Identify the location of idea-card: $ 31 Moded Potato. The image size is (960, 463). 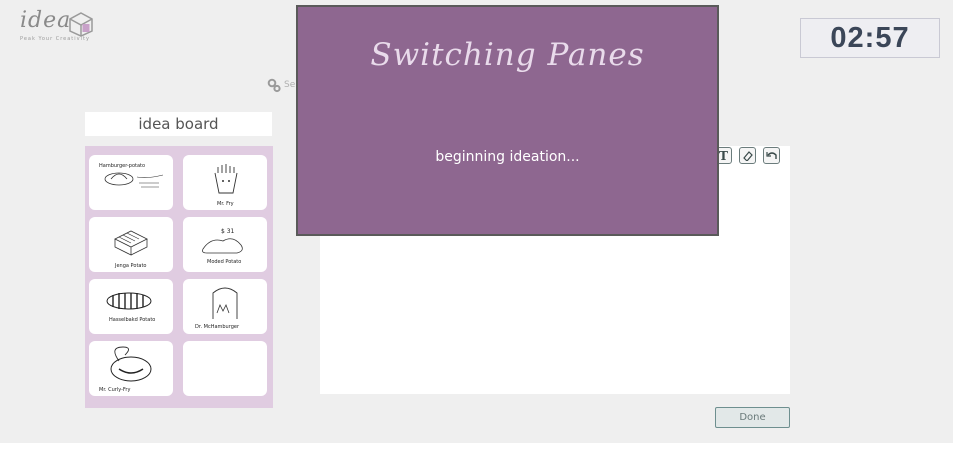
(225, 244).